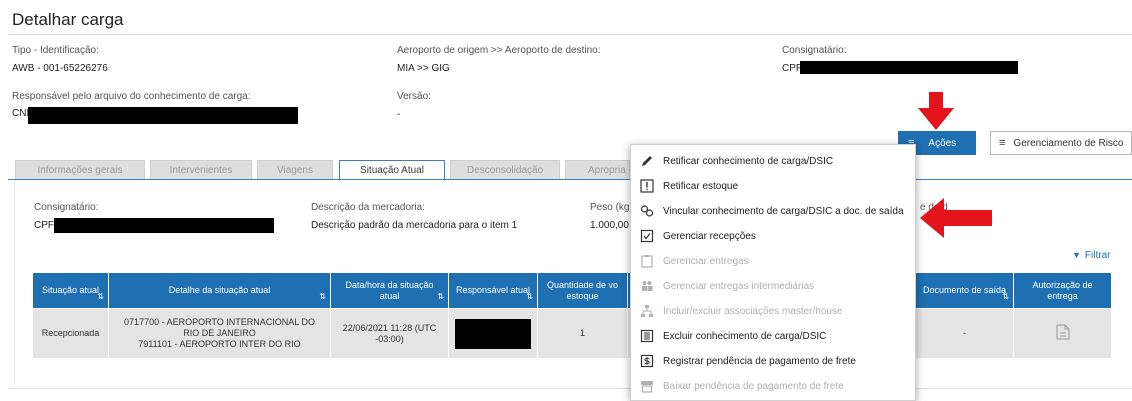 This screenshot has height=401, width=1132. I want to click on cell-autorizacao, so click(1062, 333).